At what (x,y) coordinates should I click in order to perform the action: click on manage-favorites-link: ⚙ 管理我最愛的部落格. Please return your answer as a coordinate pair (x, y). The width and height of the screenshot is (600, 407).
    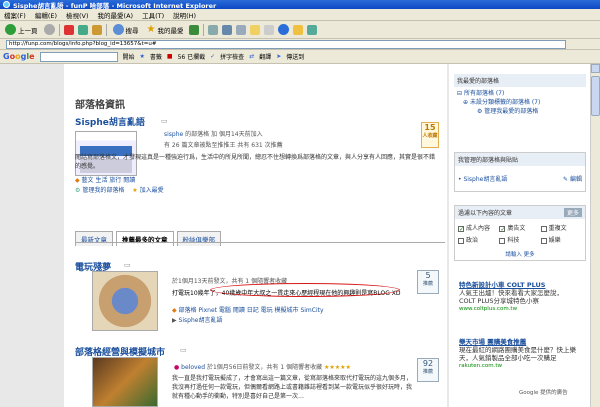
    Looking at the image, I should click on (520, 111).